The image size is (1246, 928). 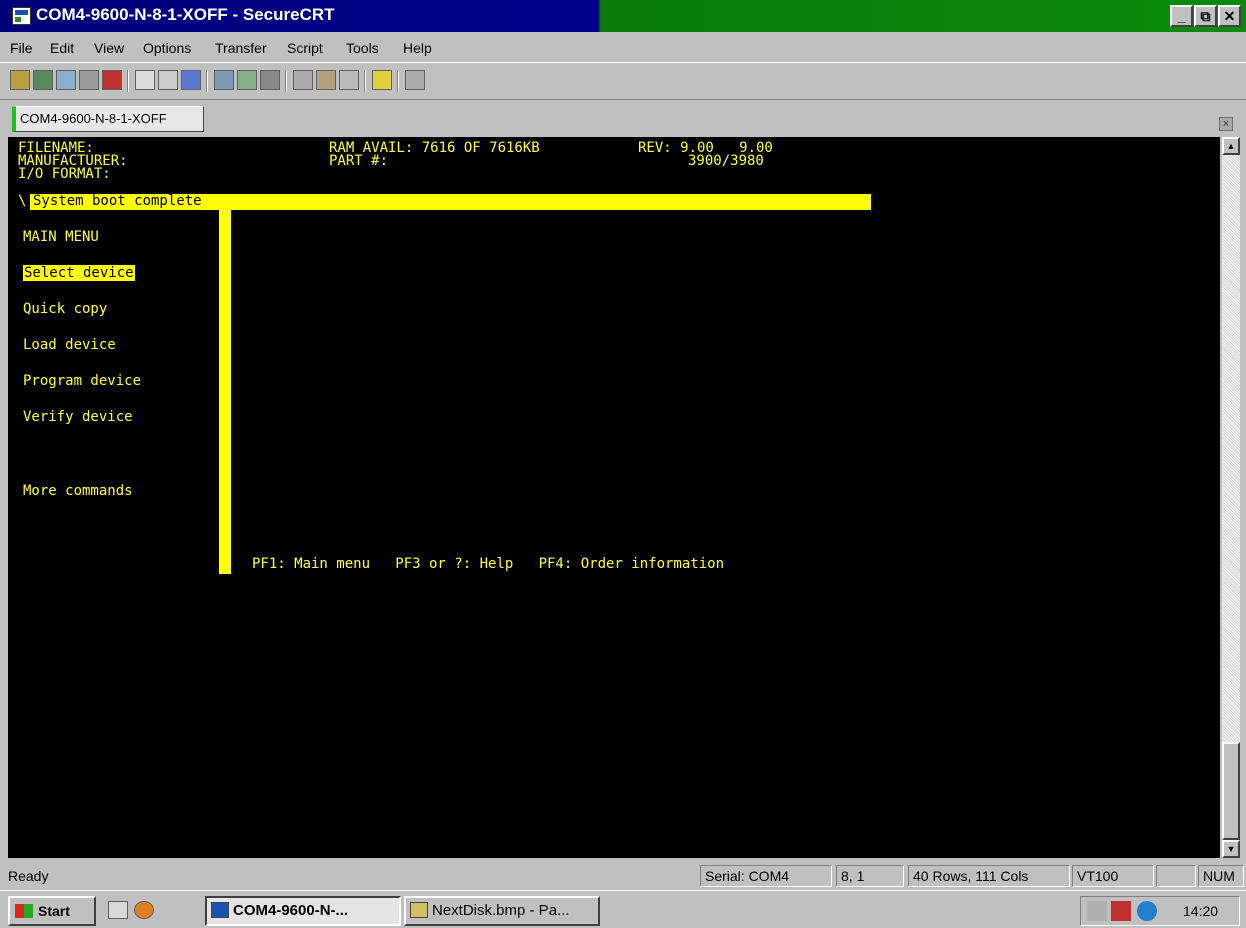 I want to click on reconnect-icon, so click(x=89, y=80).